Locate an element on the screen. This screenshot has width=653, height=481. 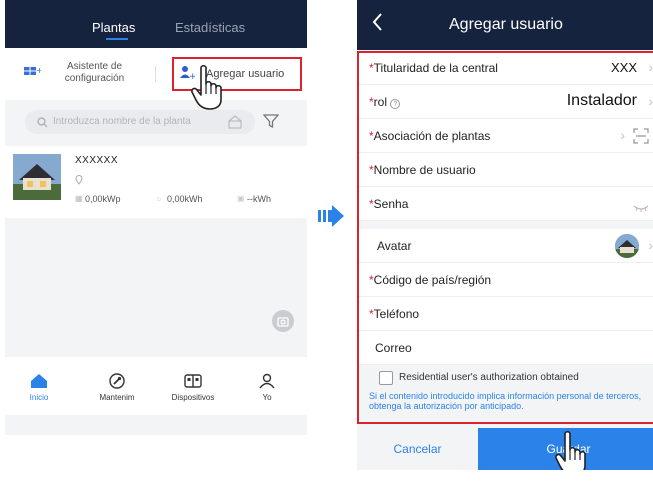
plant-power: --kWh is located at coordinates (259, 199).